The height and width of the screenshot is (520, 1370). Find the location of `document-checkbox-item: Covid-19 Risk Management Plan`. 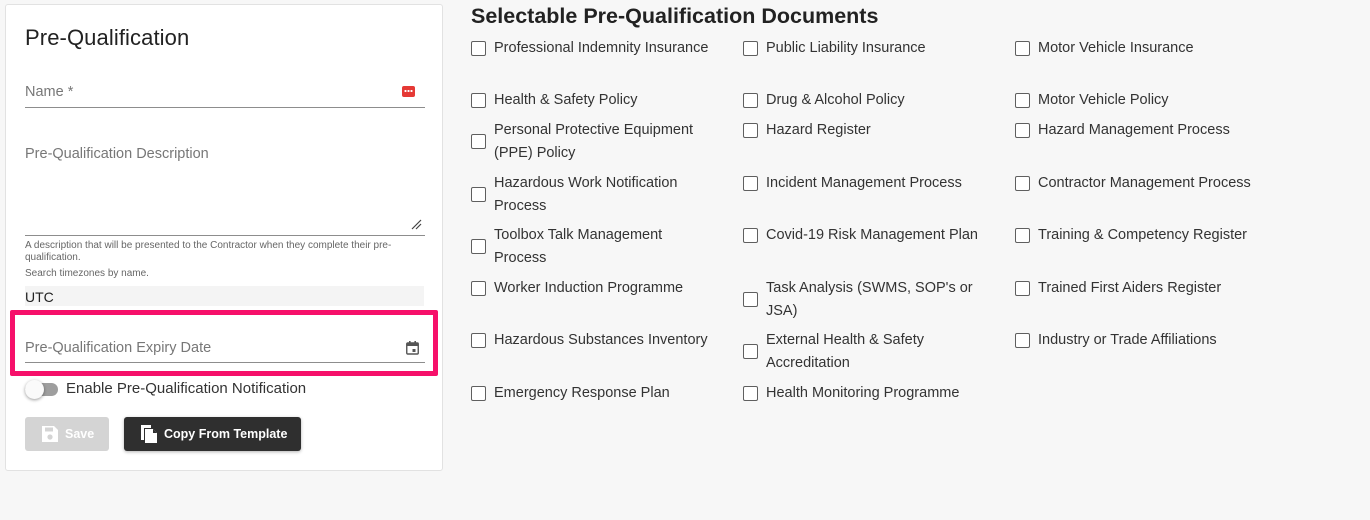

document-checkbox-item: Covid-19 Risk Management Plan is located at coordinates (863, 235).